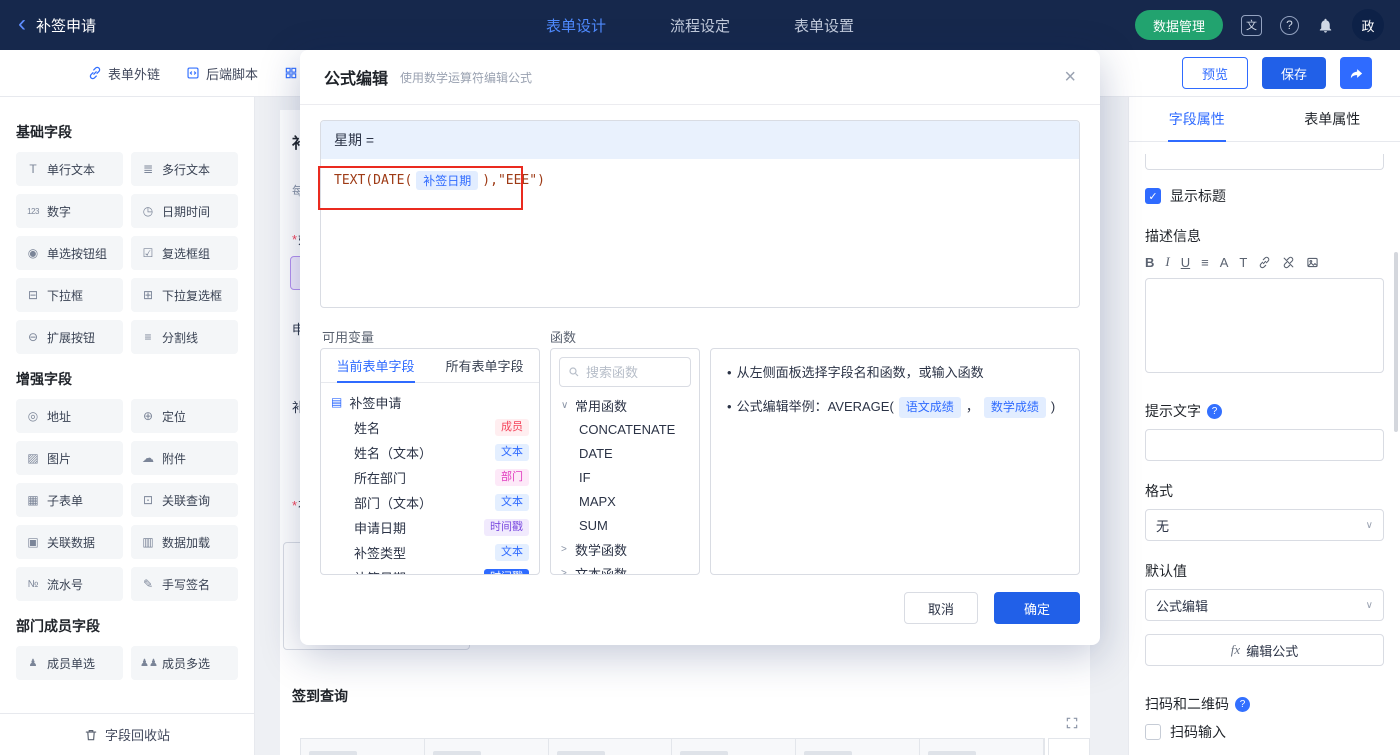 The image size is (1400, 755). I want to click on back-icon: ‹, so click(22, 23).